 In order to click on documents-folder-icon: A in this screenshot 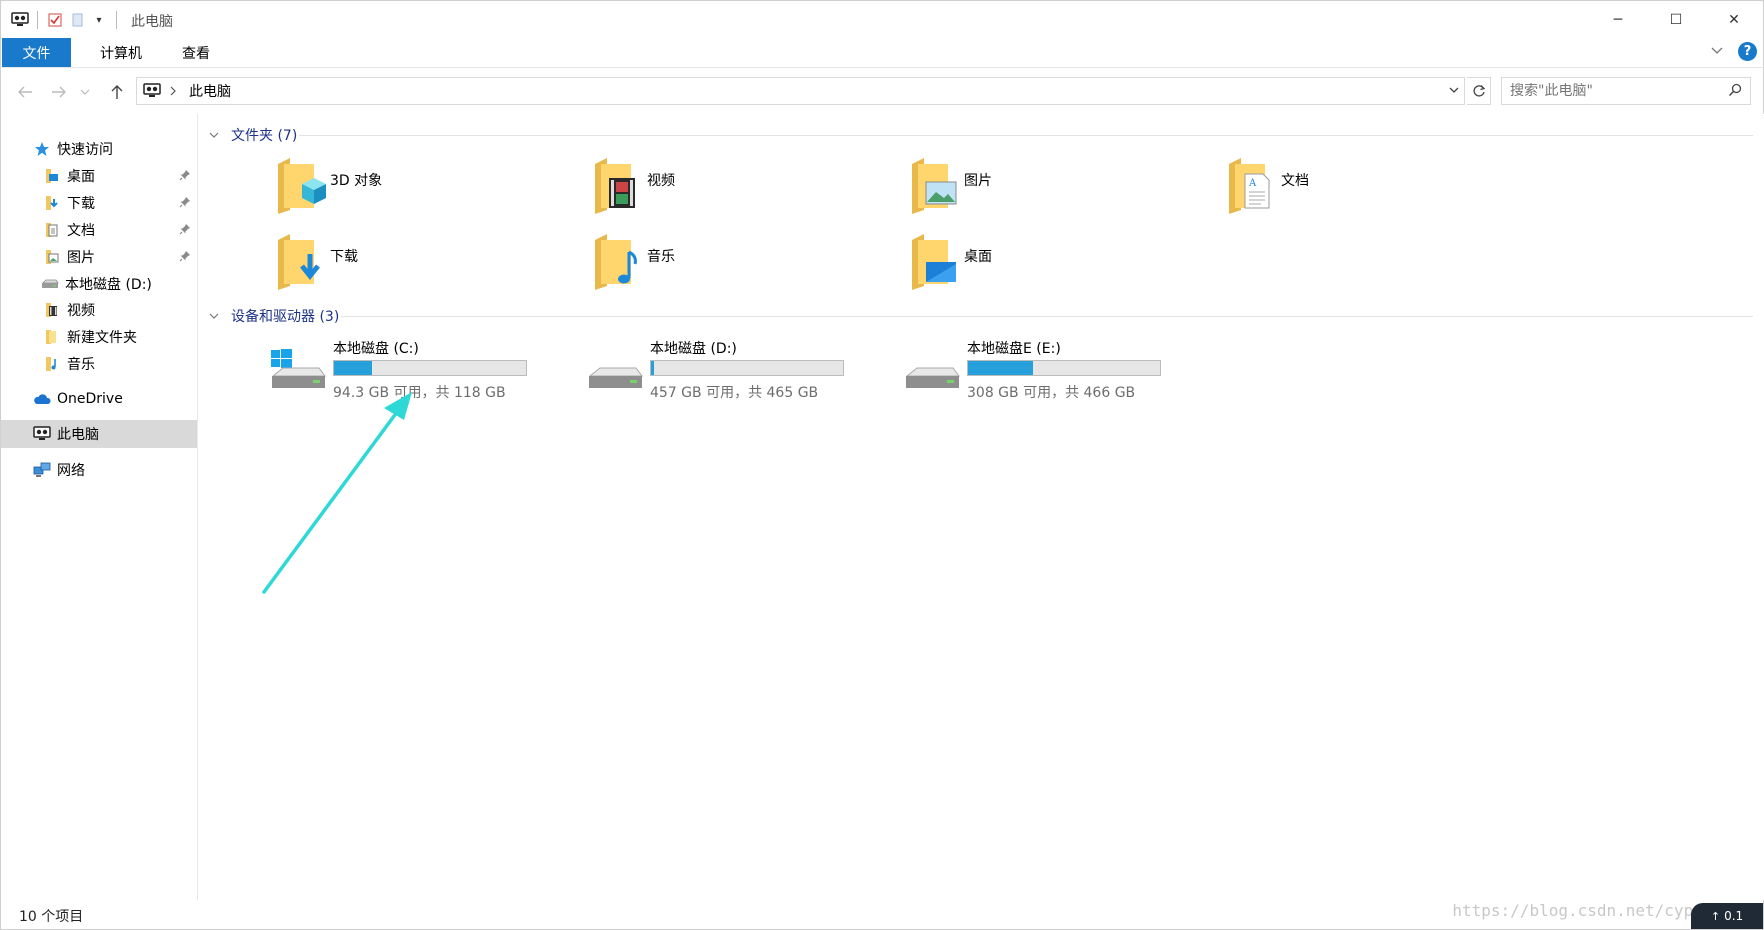, I will do `click(1253, 186)`.